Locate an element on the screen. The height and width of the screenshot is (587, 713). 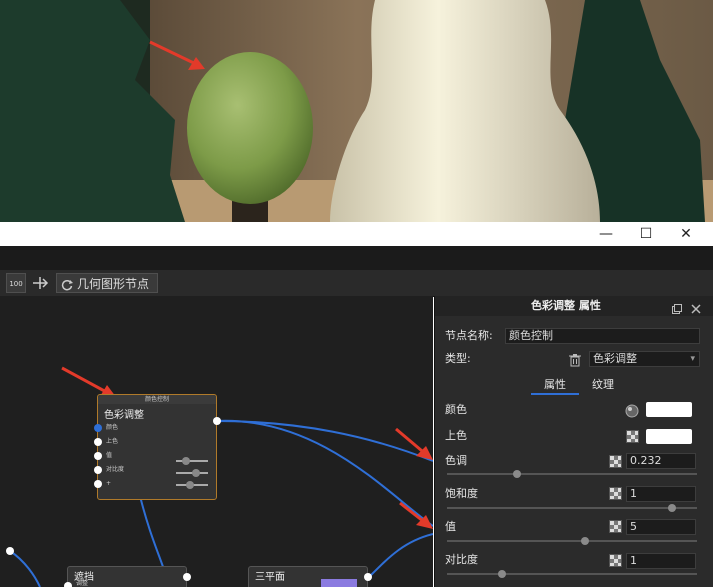
window-titlebar: — ☐ ✕ is located at coordinates (356, 234).